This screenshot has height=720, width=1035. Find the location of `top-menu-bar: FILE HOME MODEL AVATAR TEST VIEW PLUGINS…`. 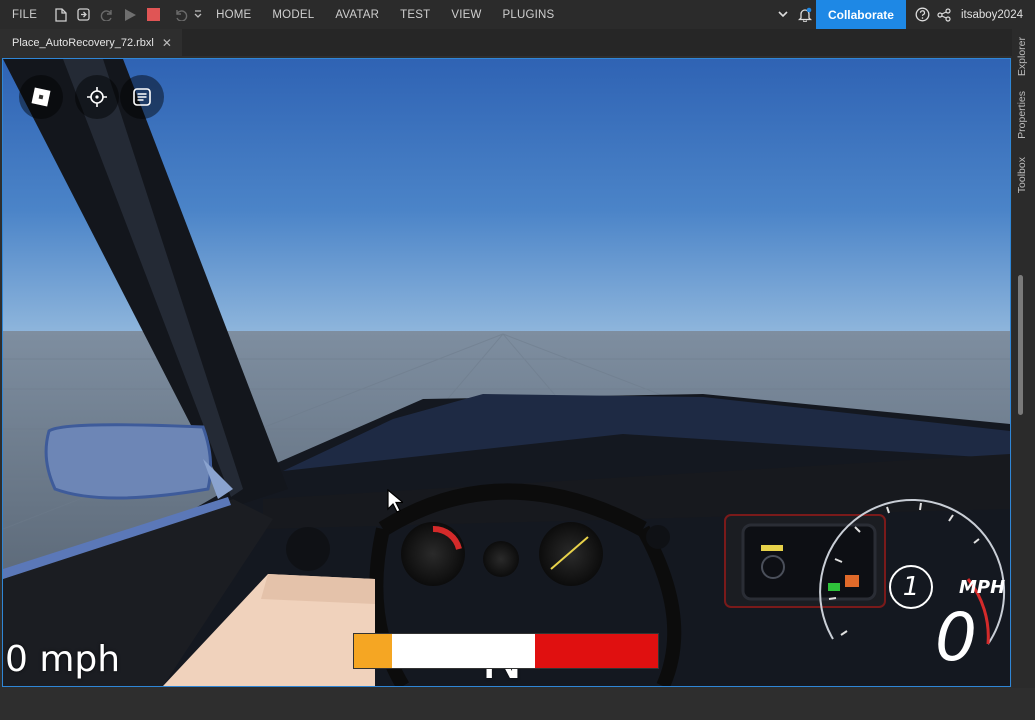

top-menu-bar: FILE HOME MODEL AVATAR TEST VIEW PLUGINS… is located at coordinates (517, 14).